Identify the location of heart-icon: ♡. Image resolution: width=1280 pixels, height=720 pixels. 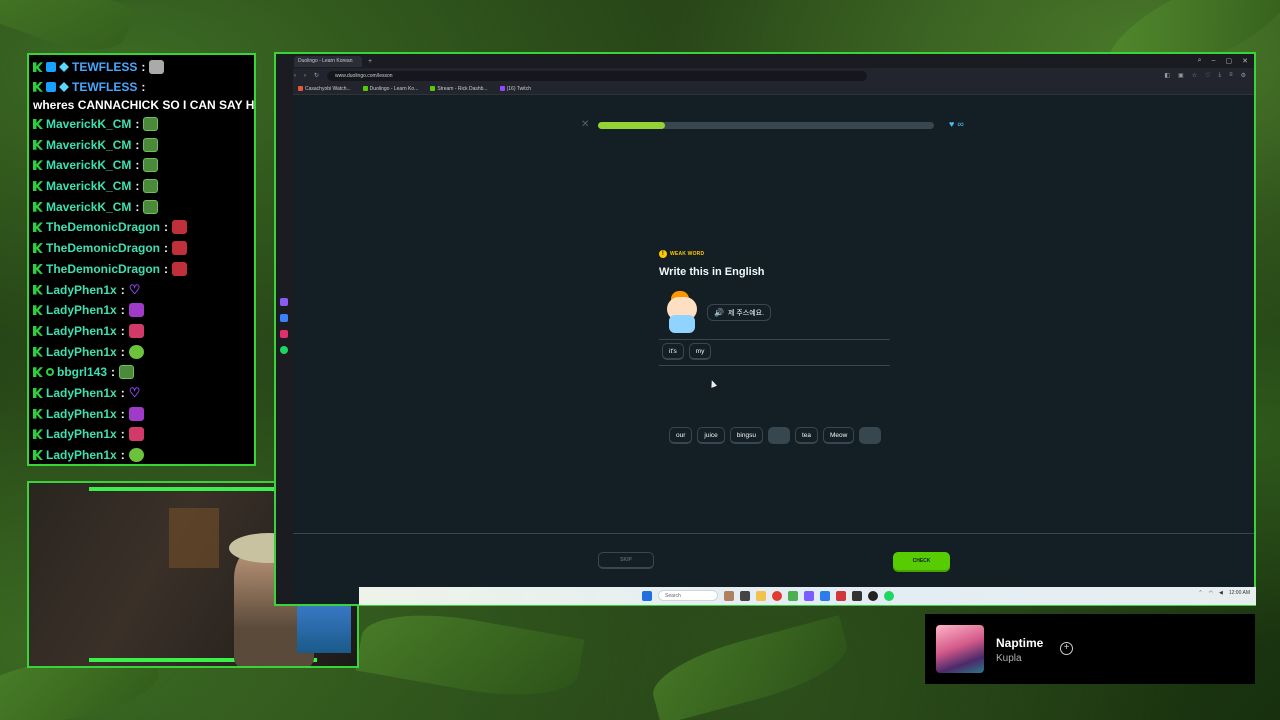
(1207, 75).